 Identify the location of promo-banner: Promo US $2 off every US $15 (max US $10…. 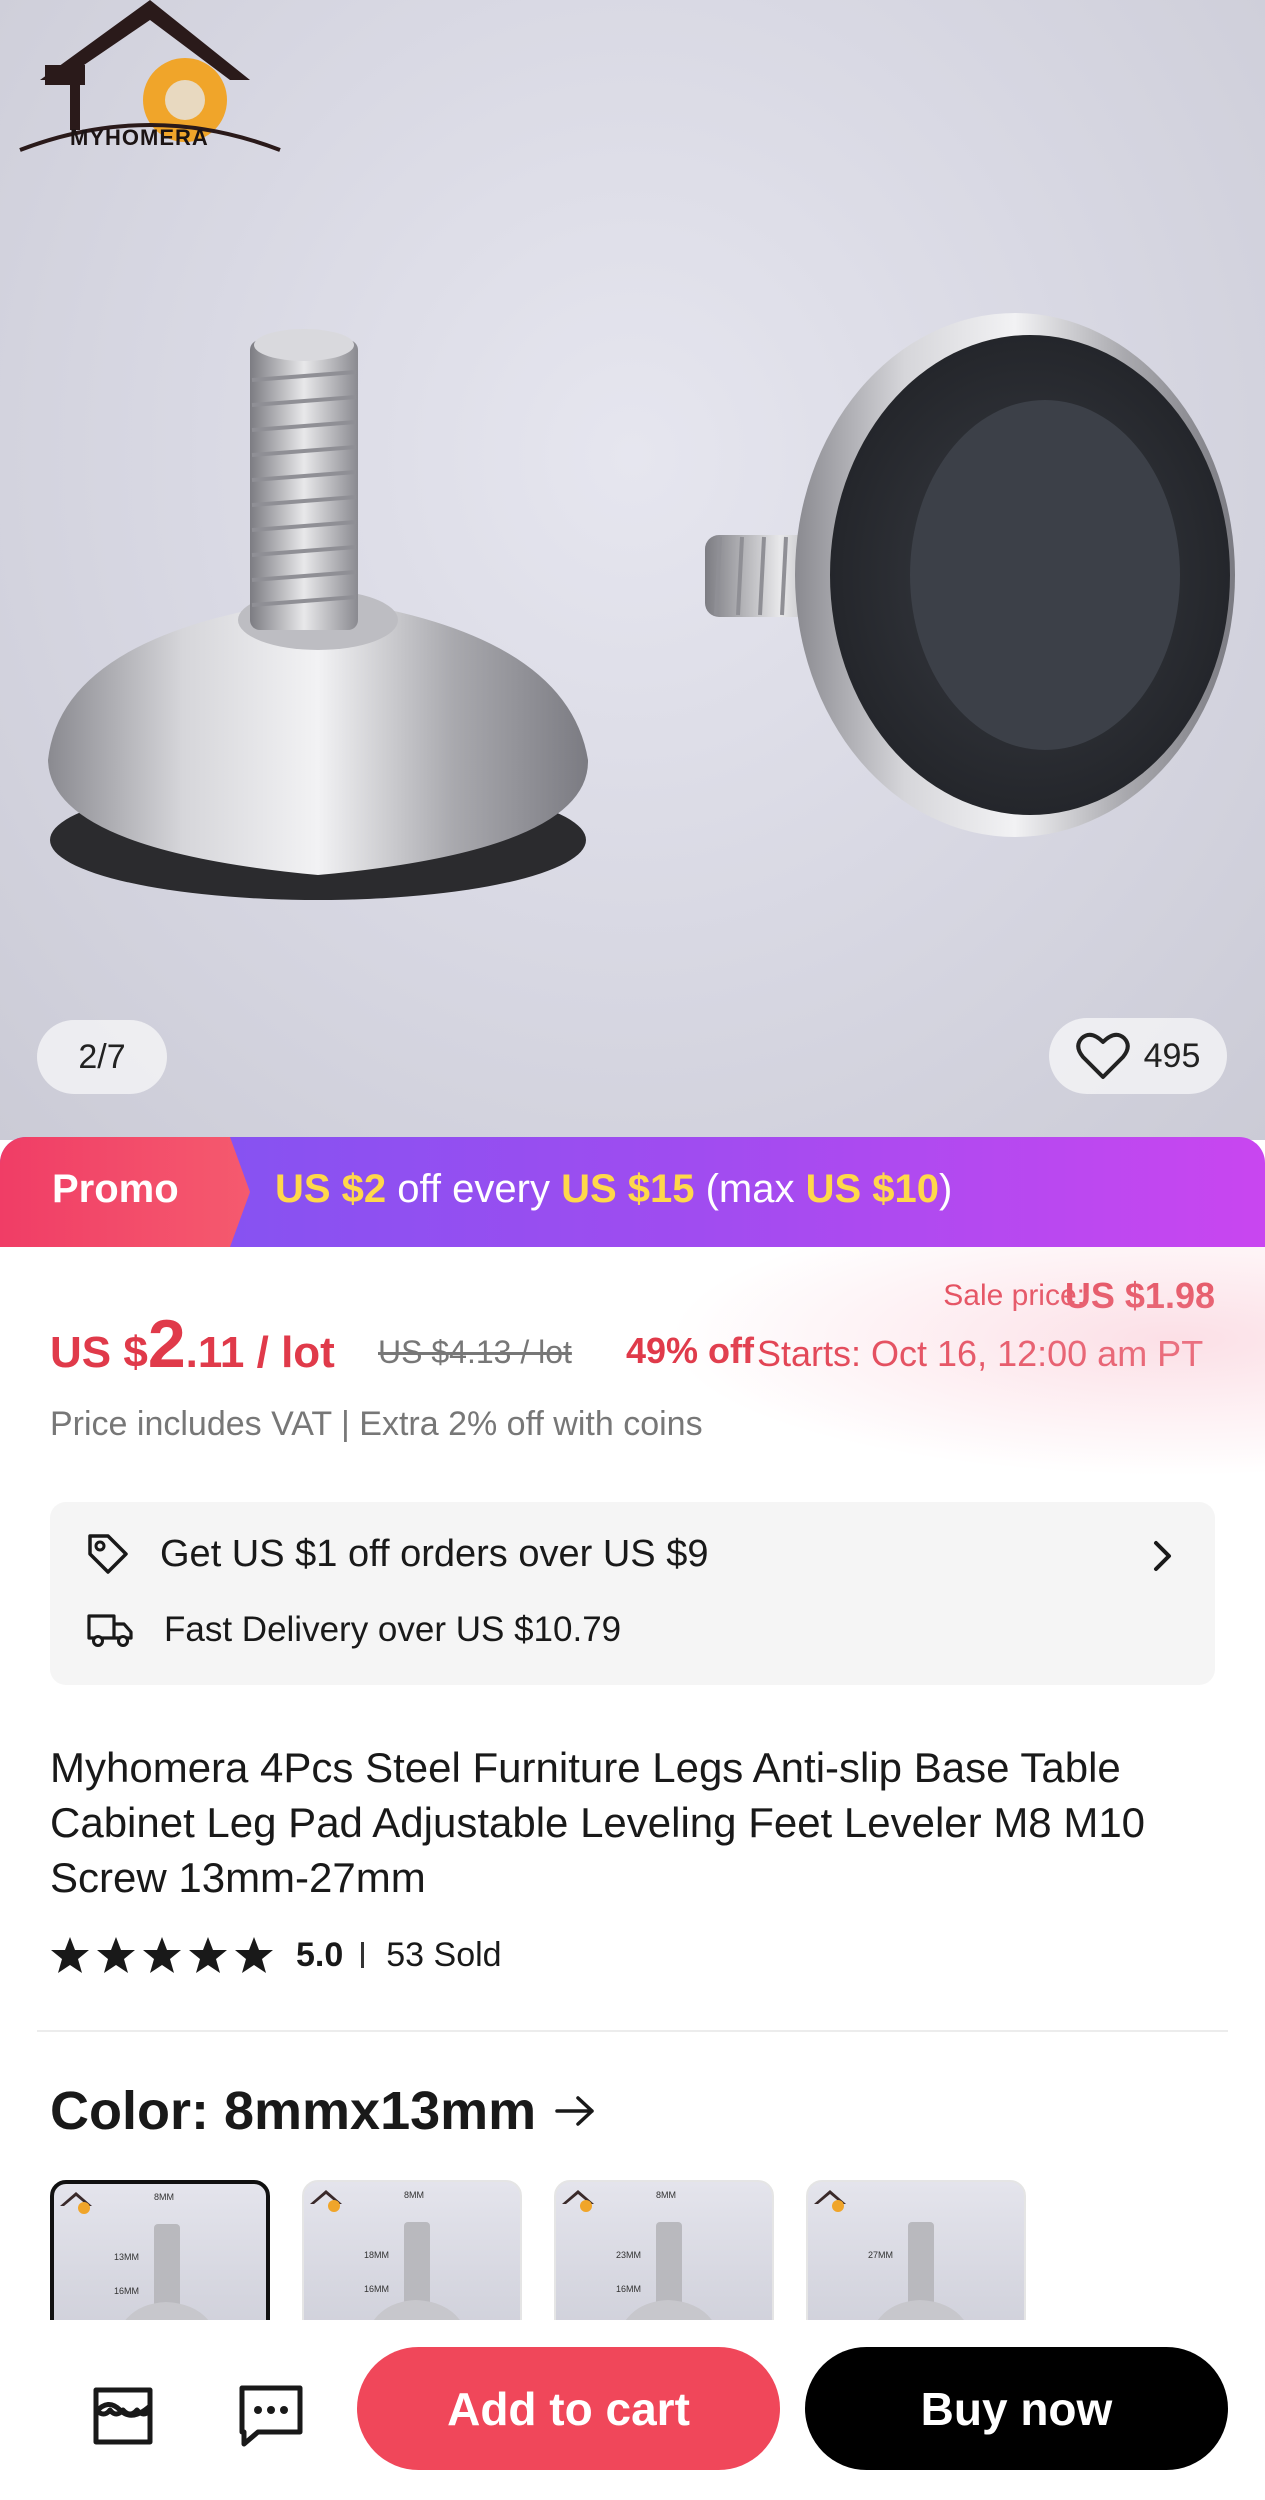
(632, 1192).